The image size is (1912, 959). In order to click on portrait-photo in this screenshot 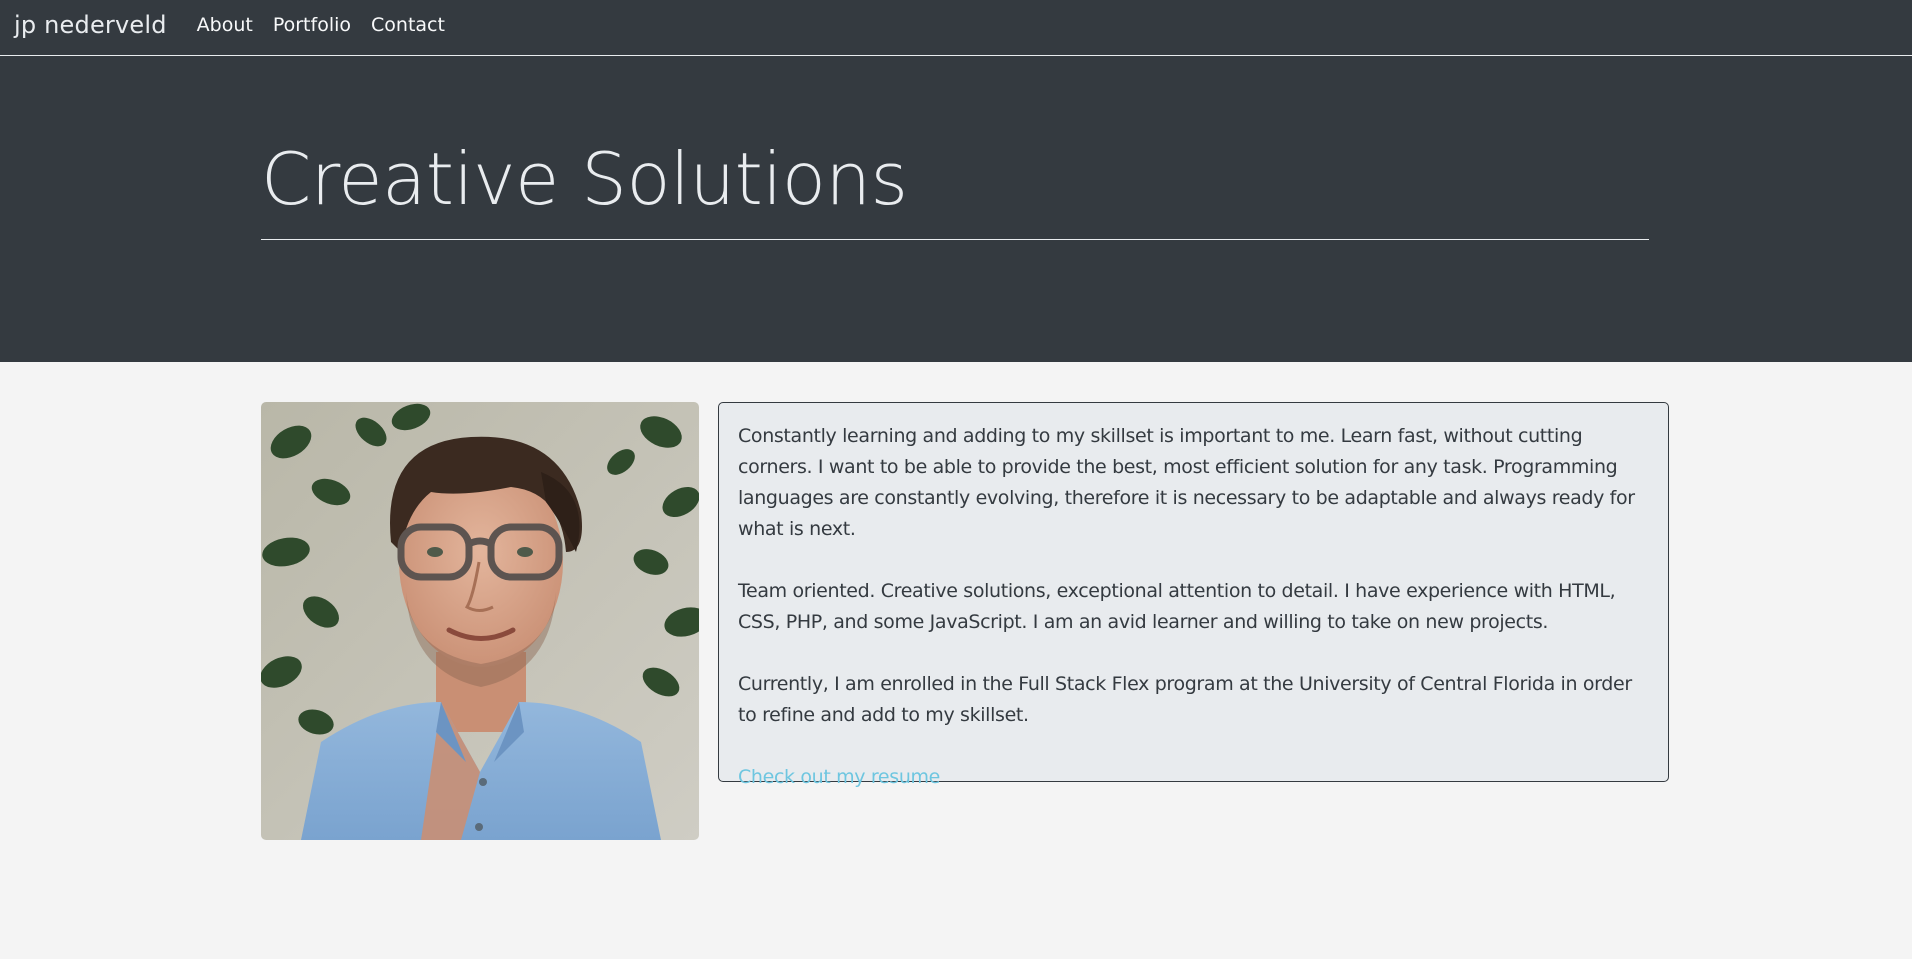, I will do `click(480, 621)`.